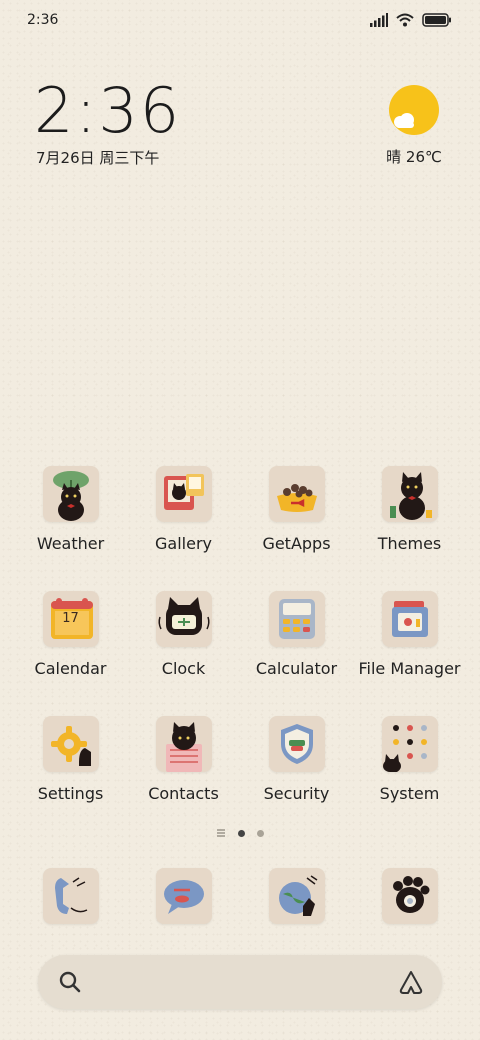 This screenshot has height=1040, width=480. I want to click on app-gallery: Gallery, so click(183, 524).